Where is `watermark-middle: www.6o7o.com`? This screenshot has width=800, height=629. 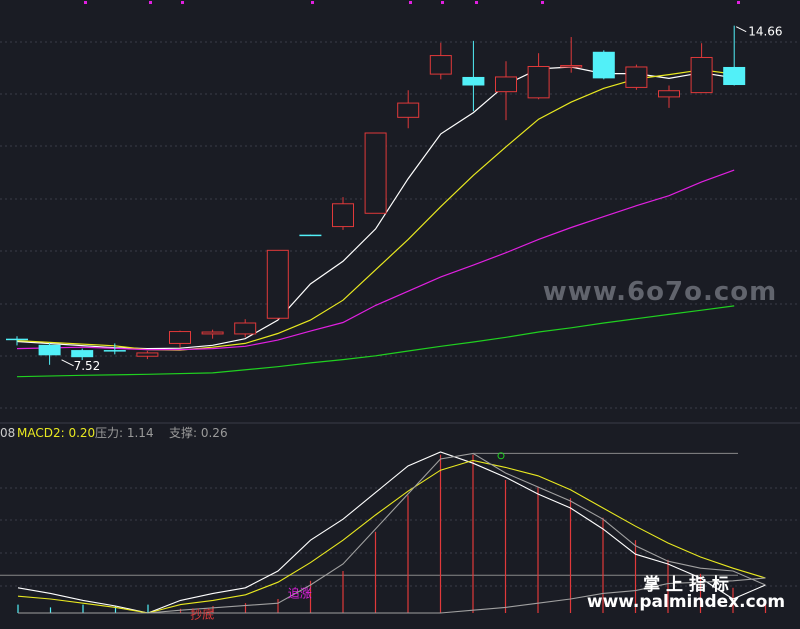
watermark-middle: www.6o7o.com is located at coordinates (660, 292).